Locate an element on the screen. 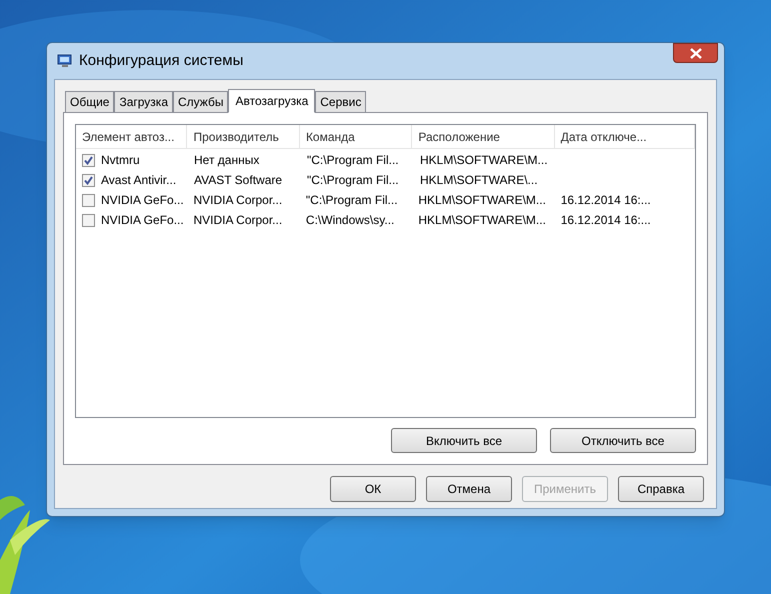 The height and width of the screenshot is (594, 771). dialog-button: ОК is located at coordinates (373, 489).